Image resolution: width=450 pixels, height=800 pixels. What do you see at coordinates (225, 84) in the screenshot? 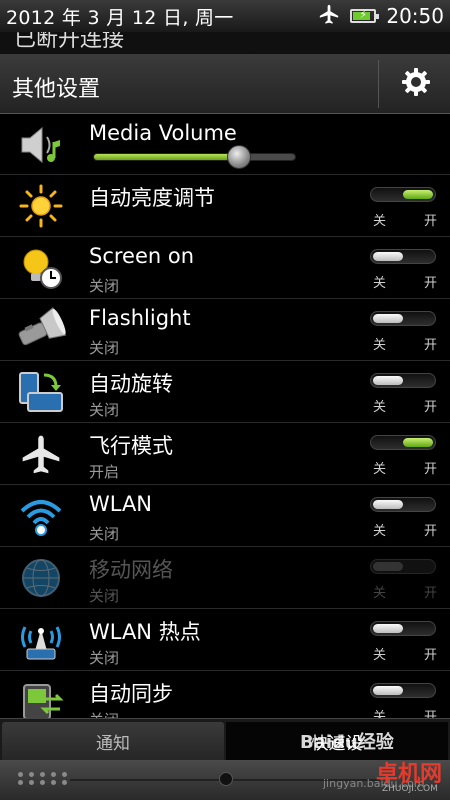
I see `settings-header: 其他设置` at bounding box center [225, 84].